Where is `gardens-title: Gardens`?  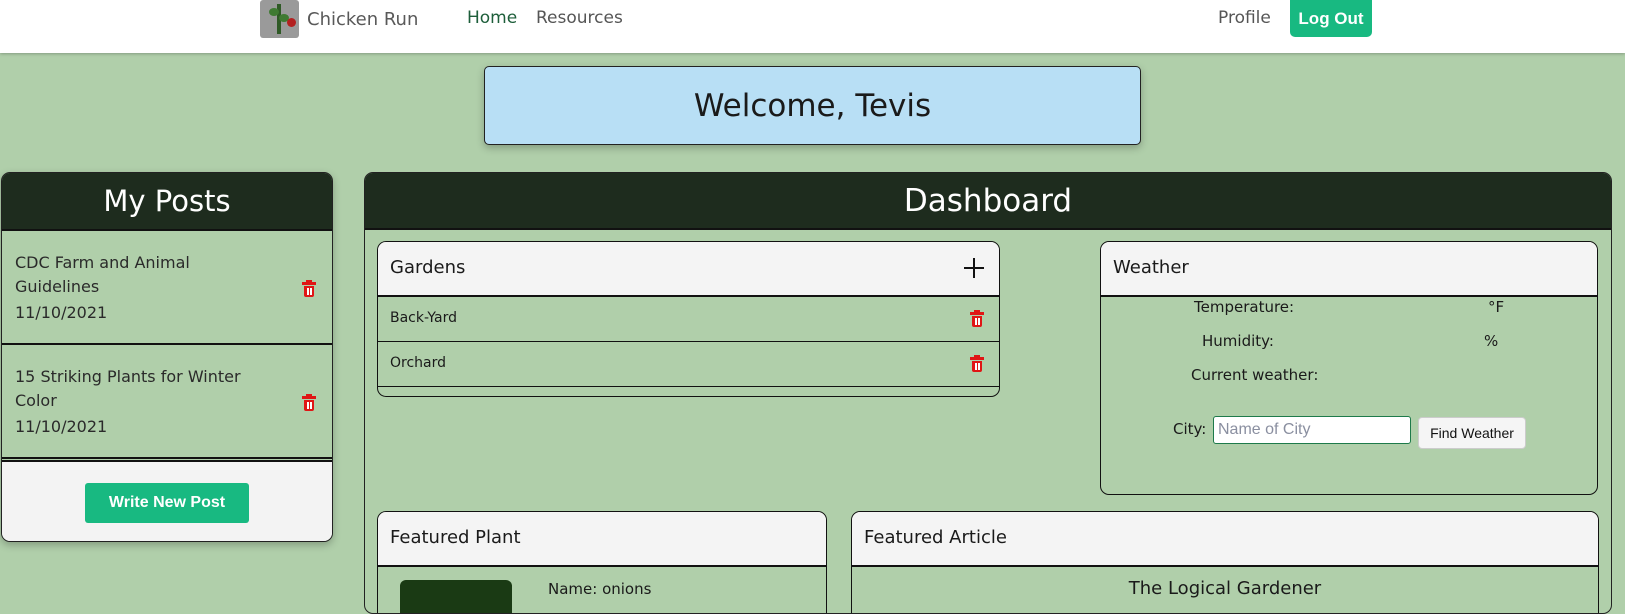
gardens-title: Gardens is located at coordinates (428, 267).